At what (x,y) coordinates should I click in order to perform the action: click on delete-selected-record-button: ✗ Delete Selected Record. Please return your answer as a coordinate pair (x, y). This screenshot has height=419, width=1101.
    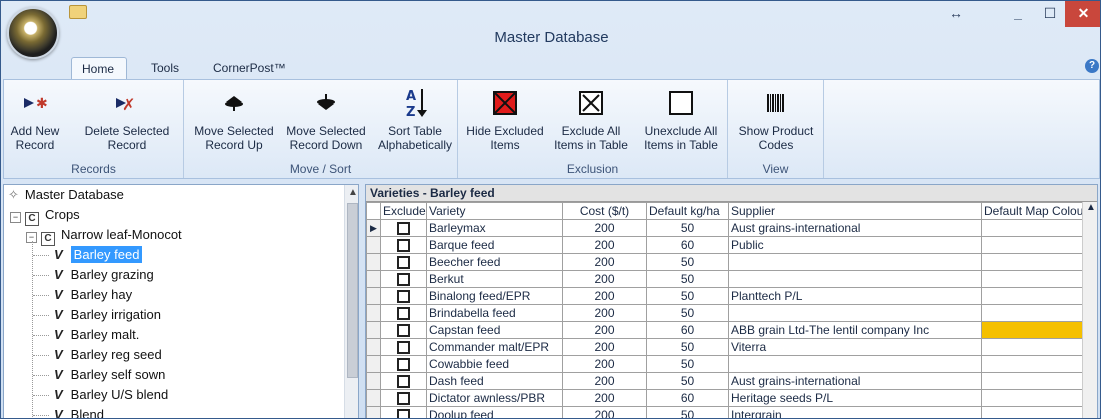
    Looking at the image, I should click on (127, 119).